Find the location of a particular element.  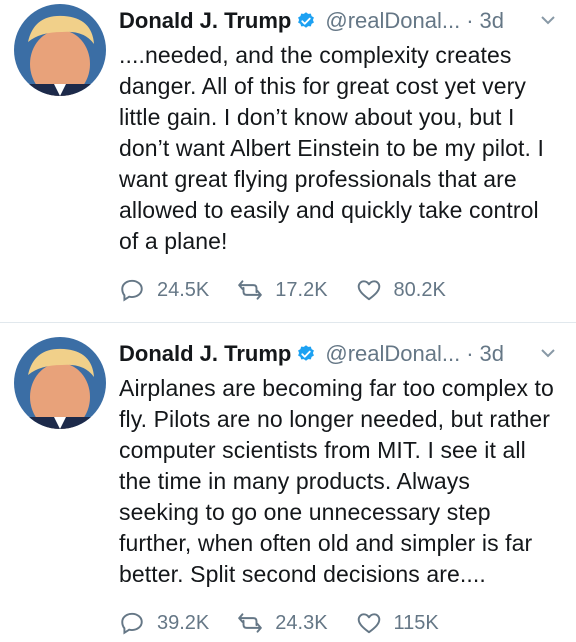

like-button: 115K is located at coordinates (397, 623).